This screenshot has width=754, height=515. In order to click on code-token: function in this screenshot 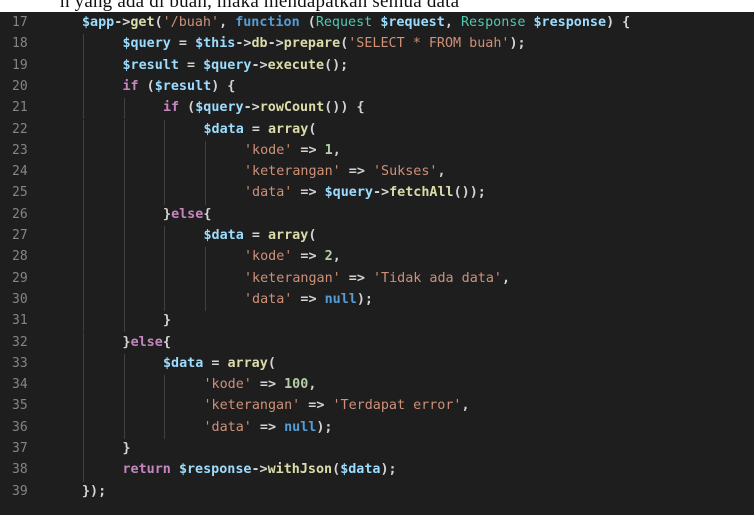, I will do `click(267, 22)`.